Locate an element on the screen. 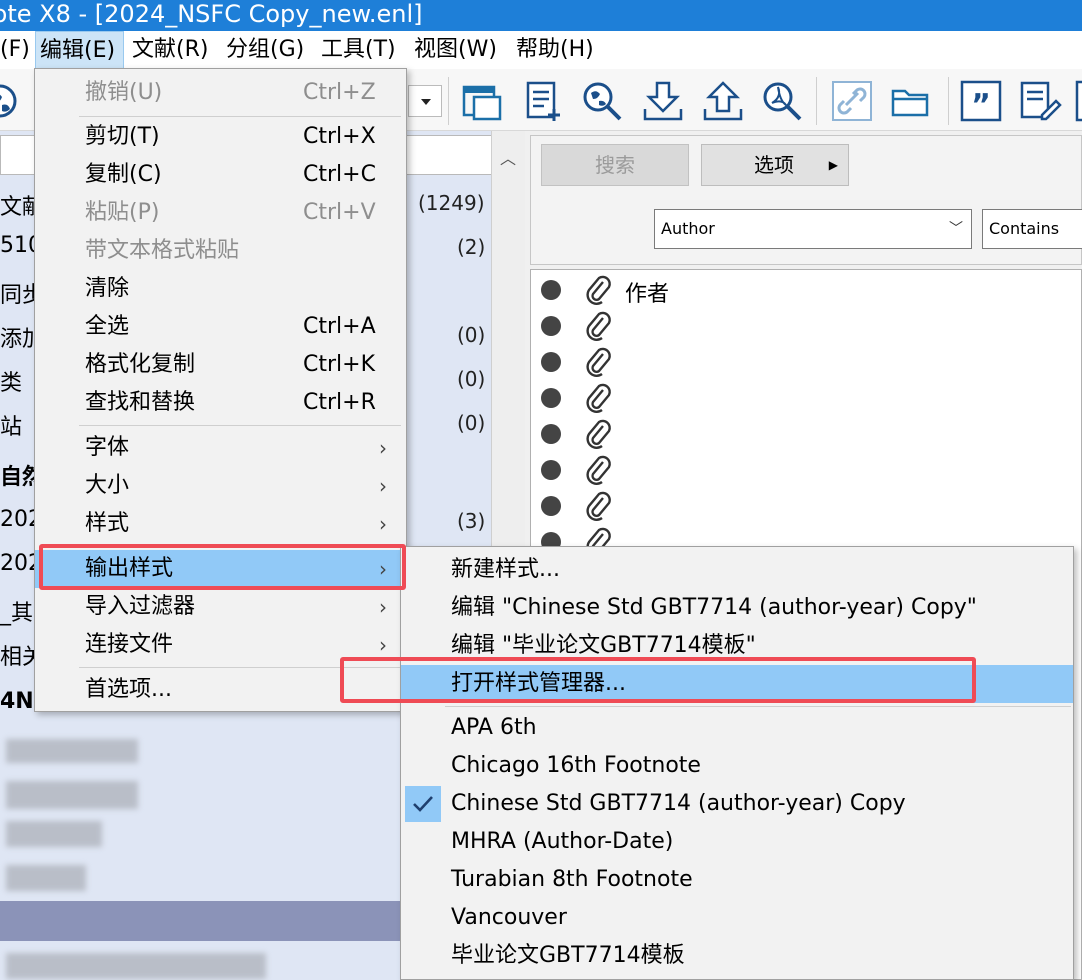 The height and width of the screenshot is (980, 1082). format-icon is located at coordinates (1078, 101).